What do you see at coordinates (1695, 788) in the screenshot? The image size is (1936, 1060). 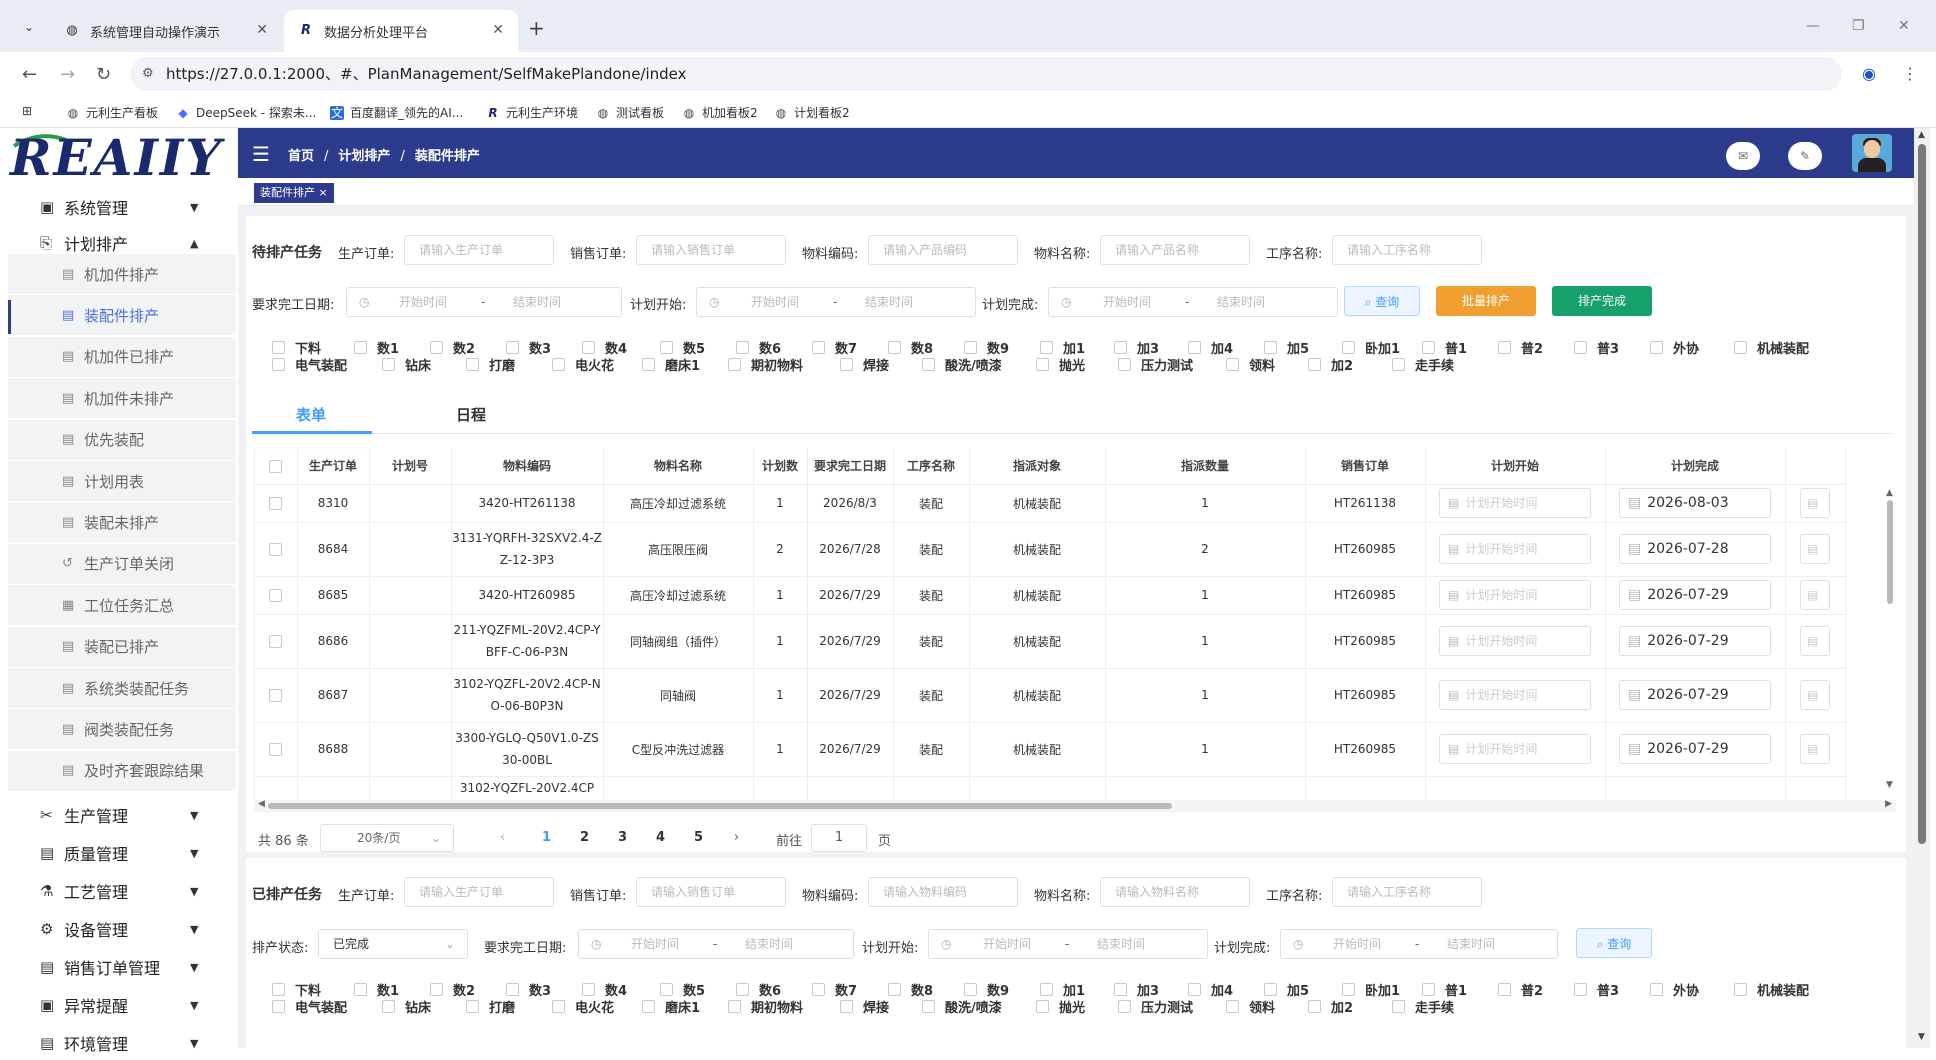 I see `cell-plan-end` at bounding box center [1695, 788].